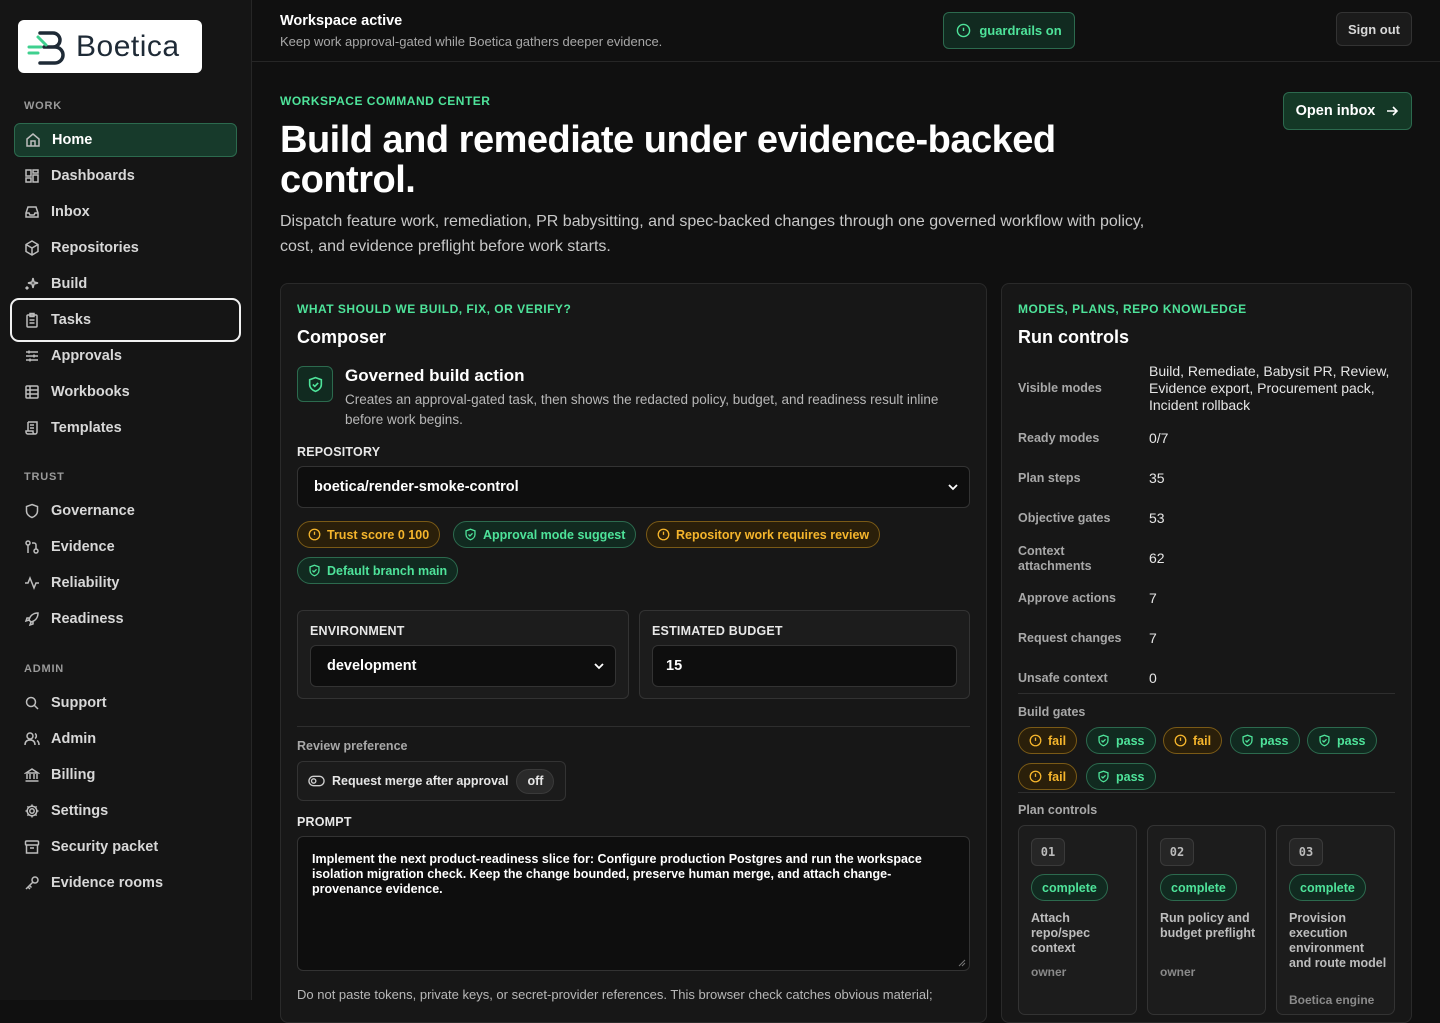 This screenshot has height=1023, width=1440. Describe the element at coordinates (79, 703) in the screenshot. I see `sidebar-item-label: Support` at that location.